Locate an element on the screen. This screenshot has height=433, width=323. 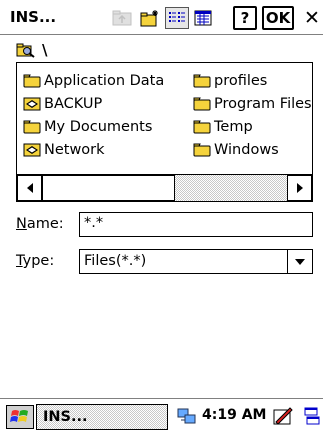
network-icon is located at coordinates (186, 416).